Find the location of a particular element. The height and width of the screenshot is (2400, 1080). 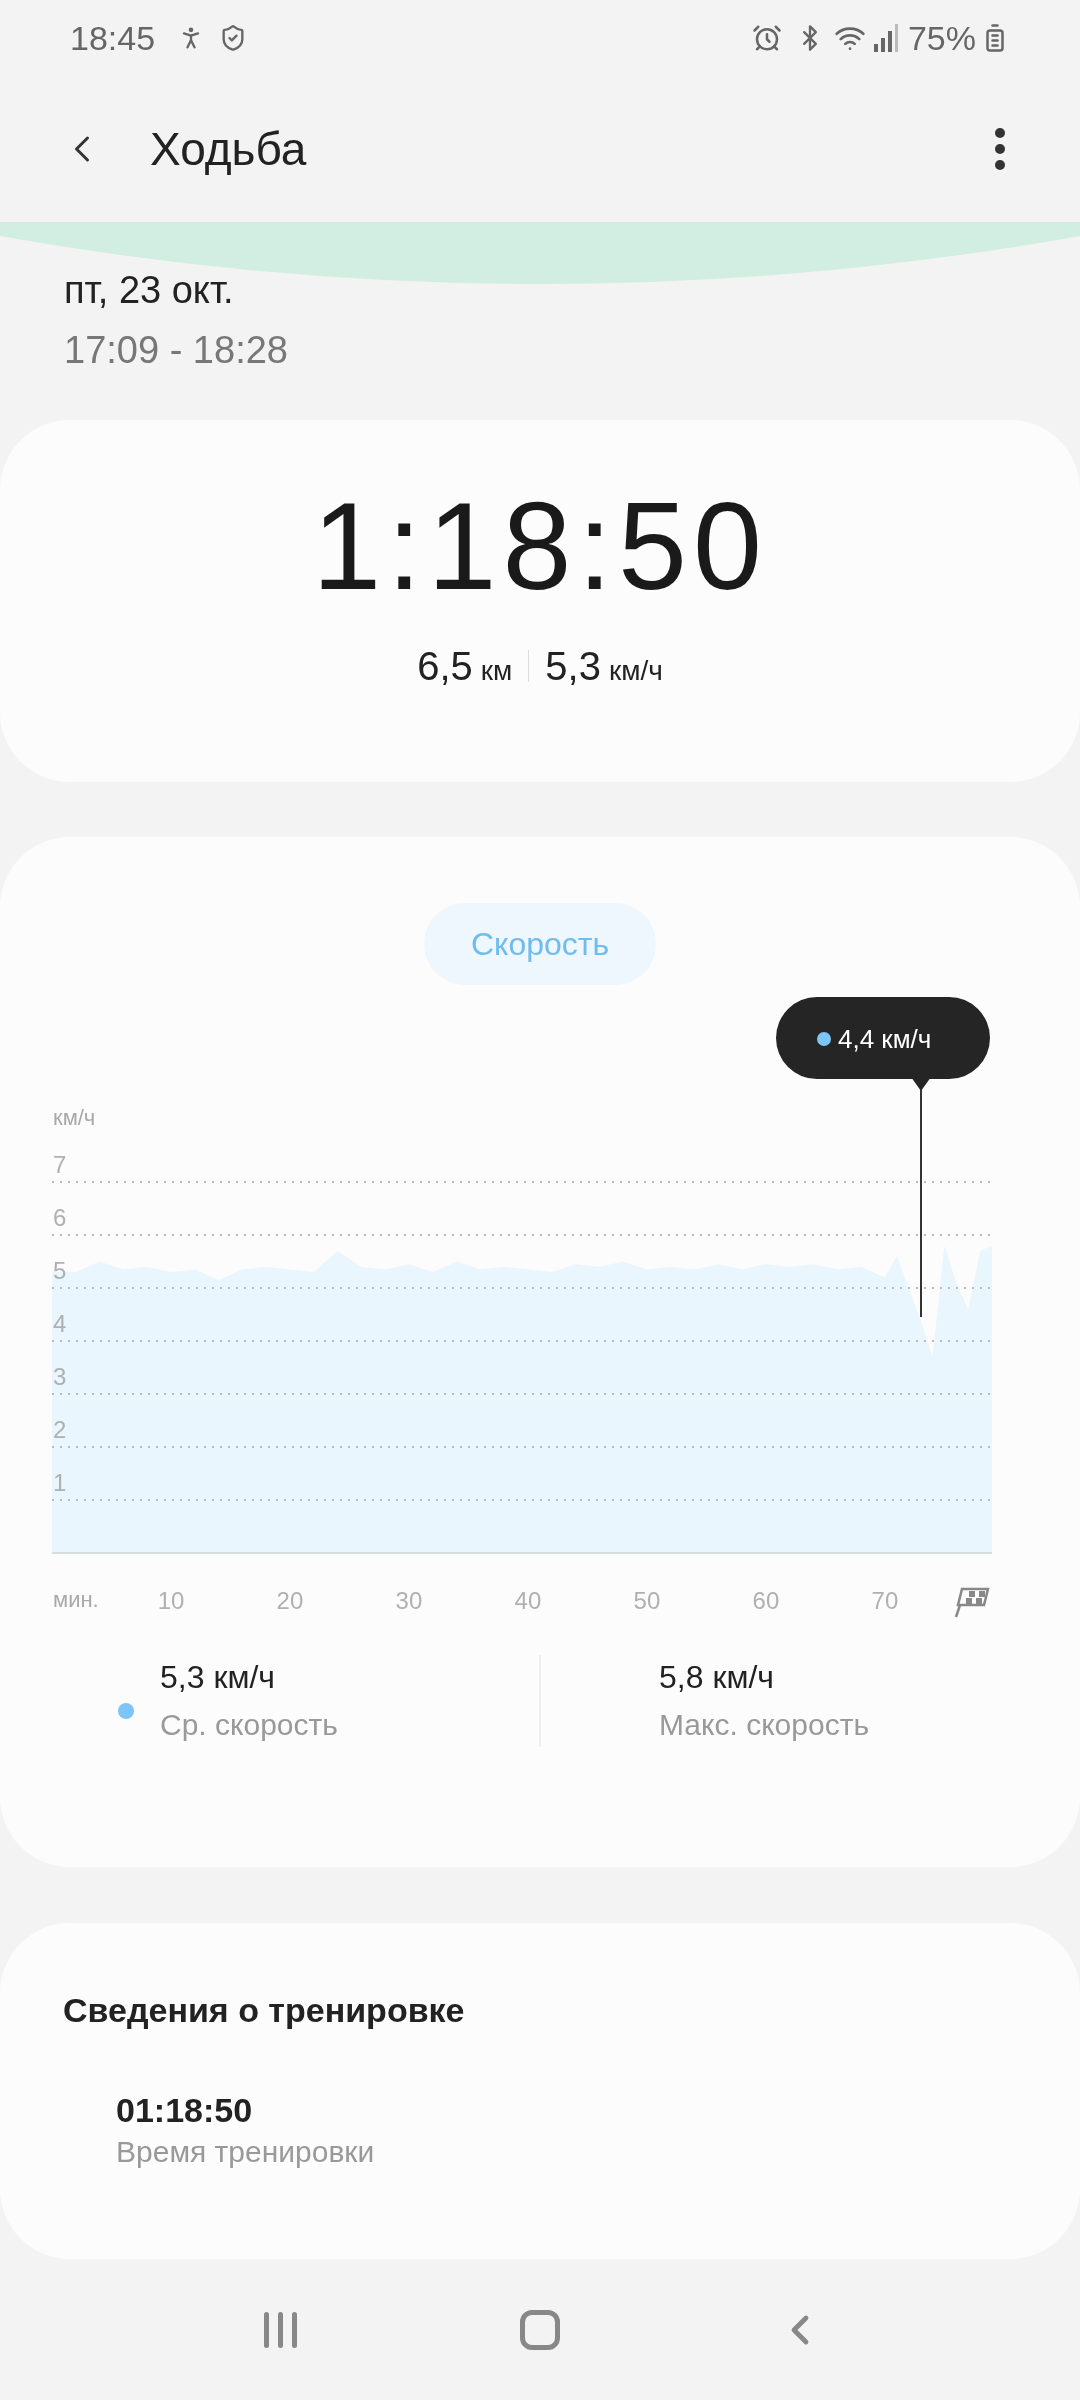

x-tick-label: 20 is located at coordinates (290, 1600).